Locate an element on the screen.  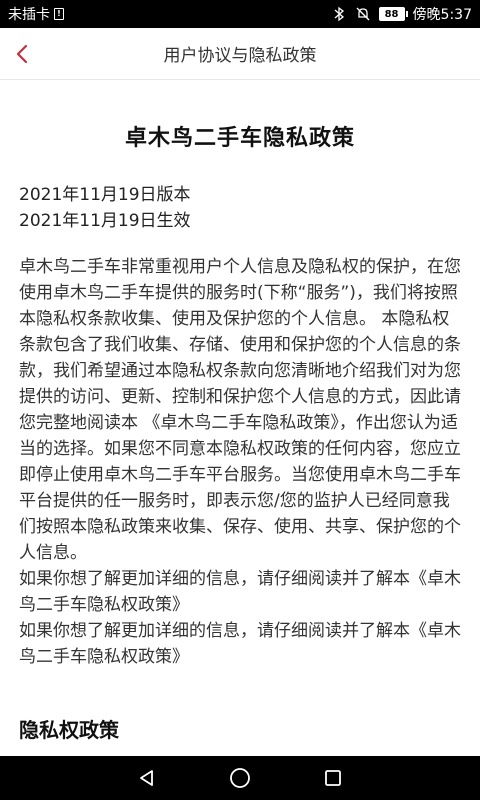
status-bar: 未插卡 ! 88 傍晚5:37 is located at coordinates (240, 14).